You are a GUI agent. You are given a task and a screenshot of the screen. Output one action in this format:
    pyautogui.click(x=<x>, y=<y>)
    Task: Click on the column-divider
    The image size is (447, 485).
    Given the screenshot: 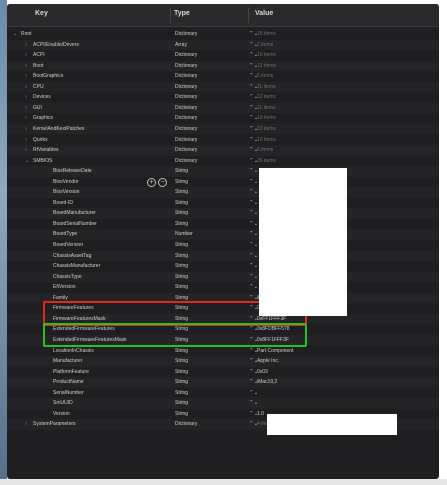 What is the action you would take?
    pyautogui.click(x=170, y=15)
    